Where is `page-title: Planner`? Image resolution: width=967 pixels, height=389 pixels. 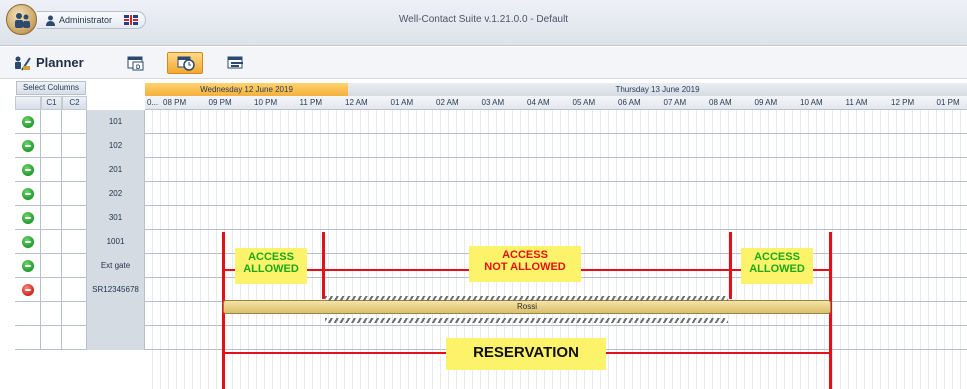
page-title: Planner is located at coordinates (60, 62).